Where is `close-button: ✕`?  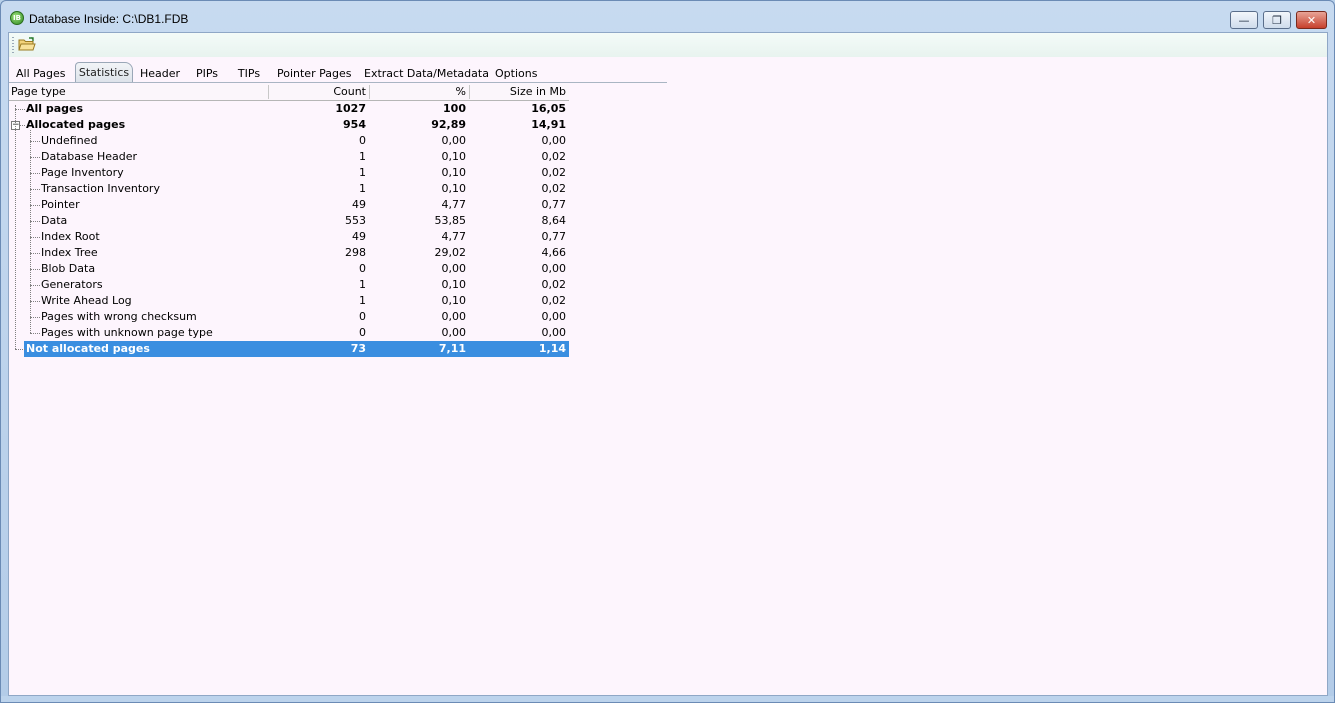 close-button: ✕ is located at coordinates (1311, 20).